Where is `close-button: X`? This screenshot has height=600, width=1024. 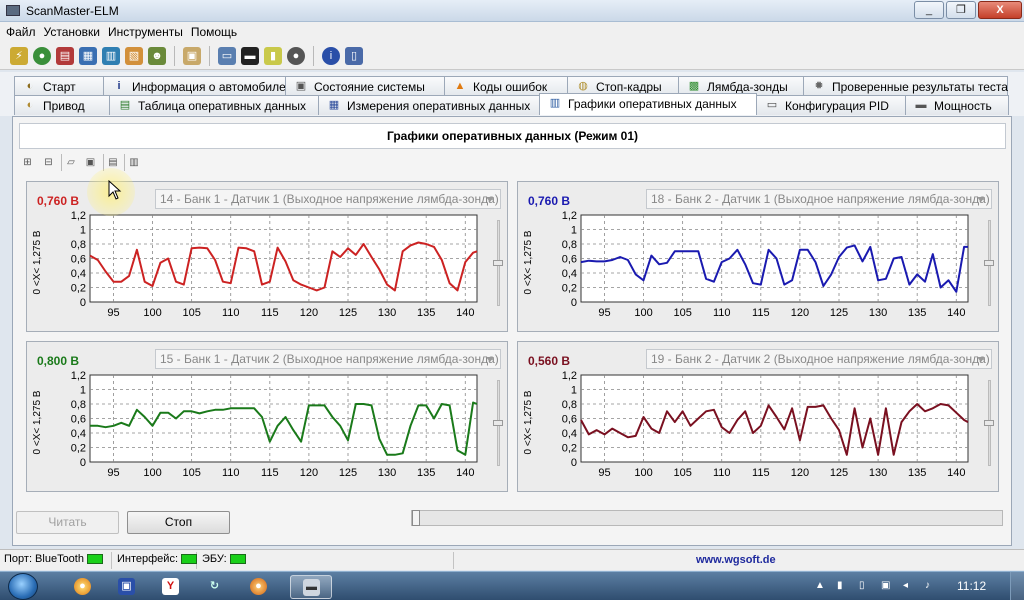 close-button: X is located at coordinates (1000, 10).